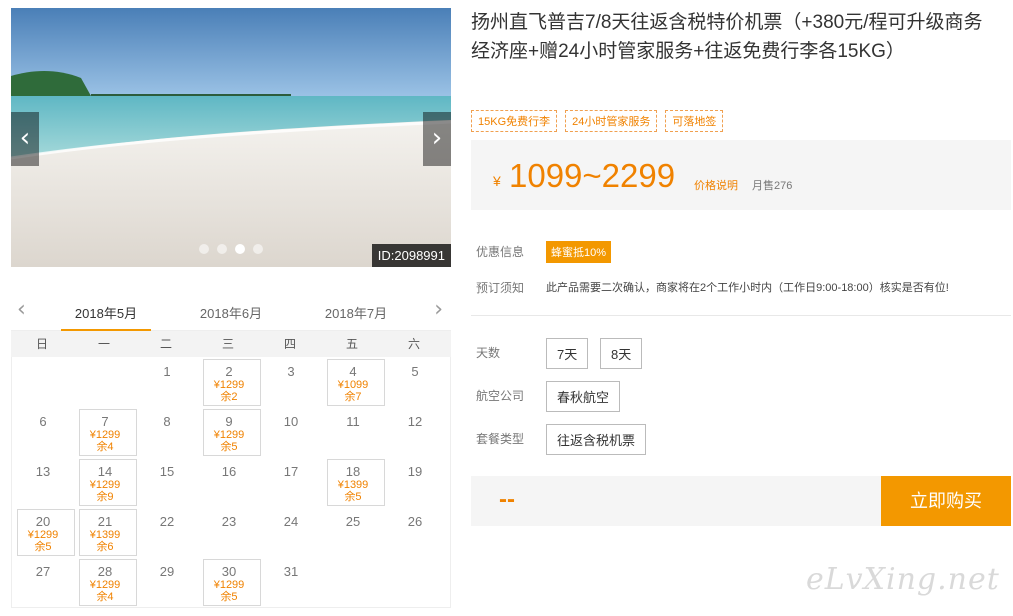  Describe the element at coordinates (772, 186) in the screenshot. I see `monthly-sales: 月售276` at that location.